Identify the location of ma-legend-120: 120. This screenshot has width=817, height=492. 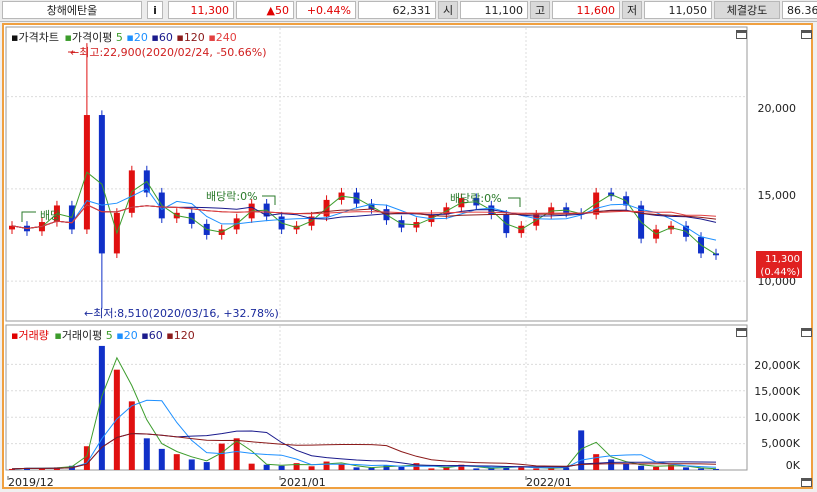
(194, 37).